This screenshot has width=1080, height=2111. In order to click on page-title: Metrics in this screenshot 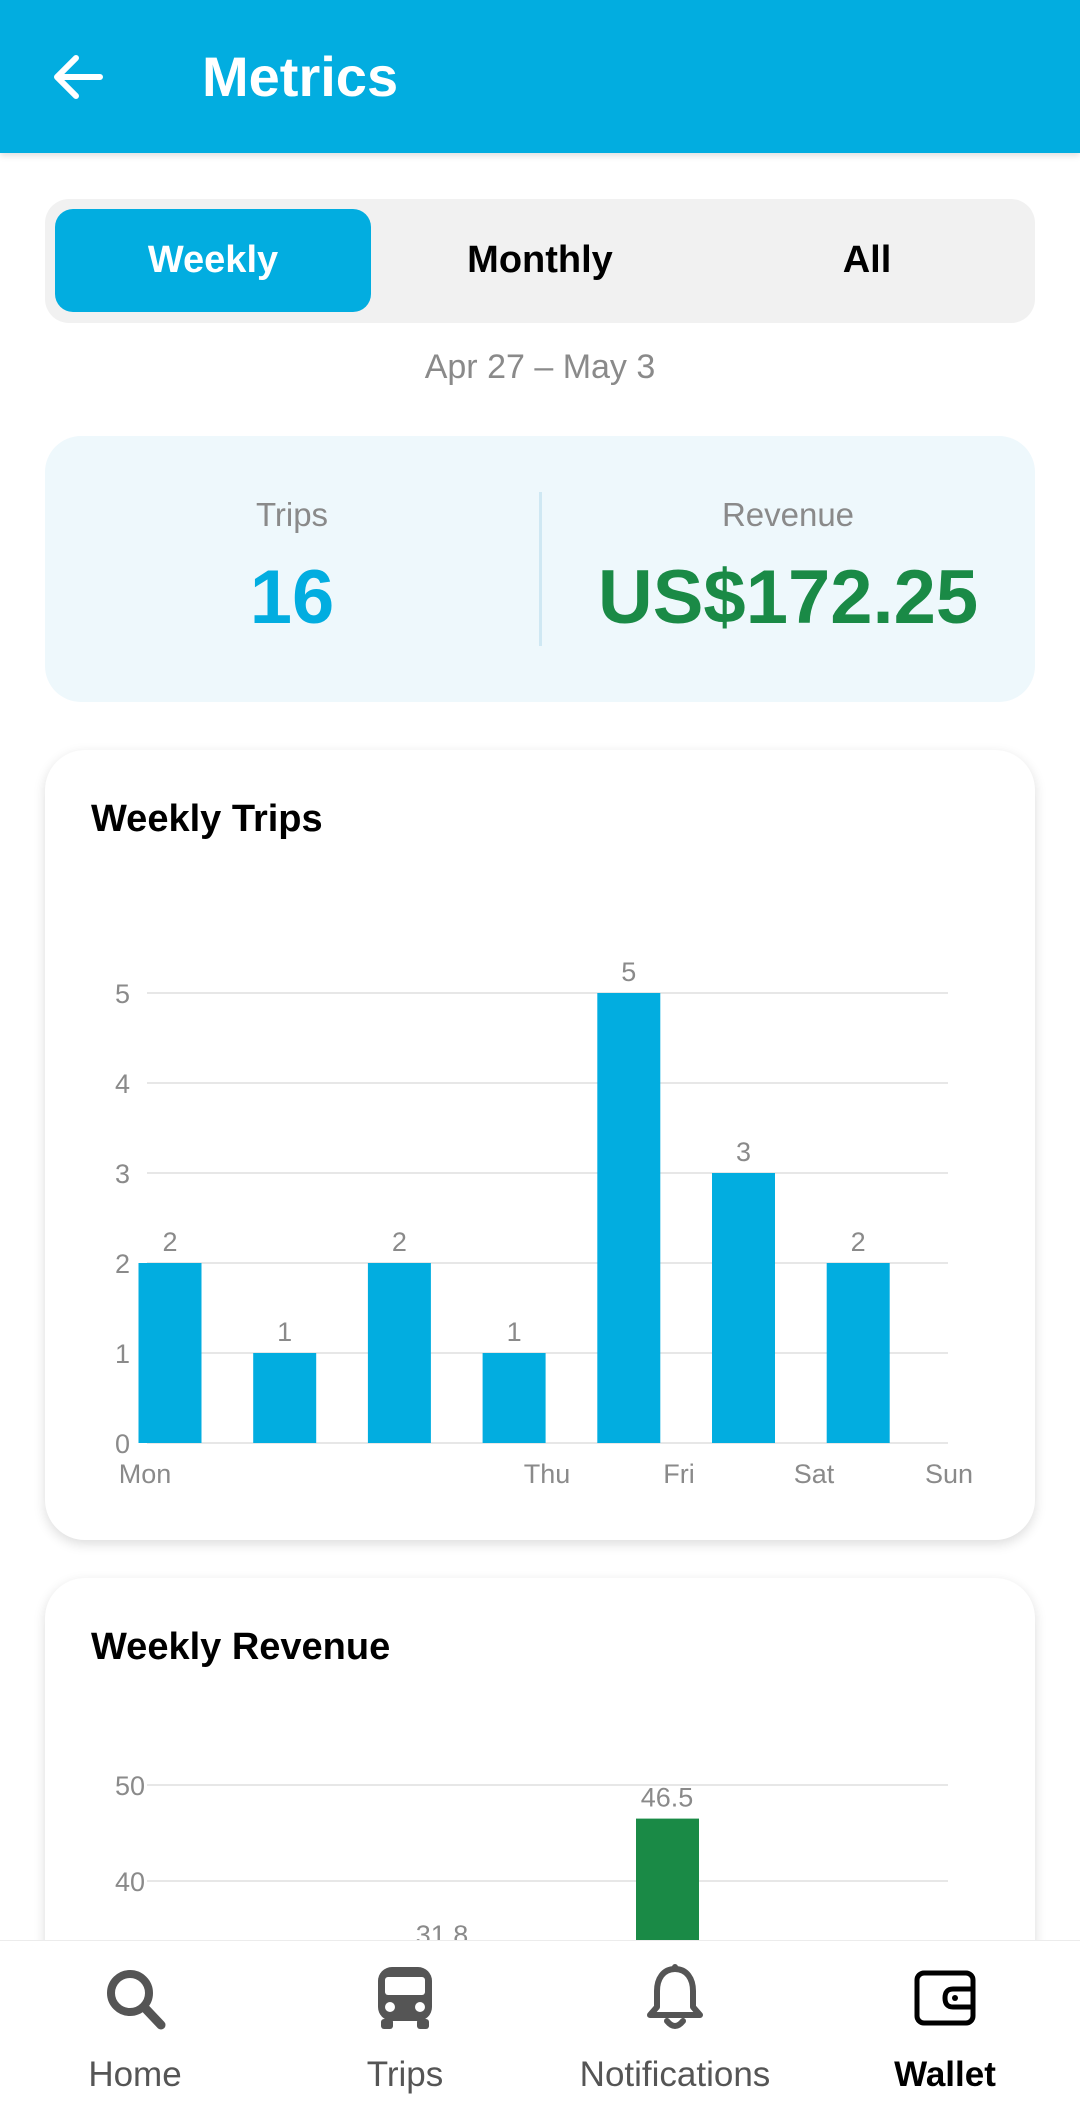, I will do `click(300, 76)`.